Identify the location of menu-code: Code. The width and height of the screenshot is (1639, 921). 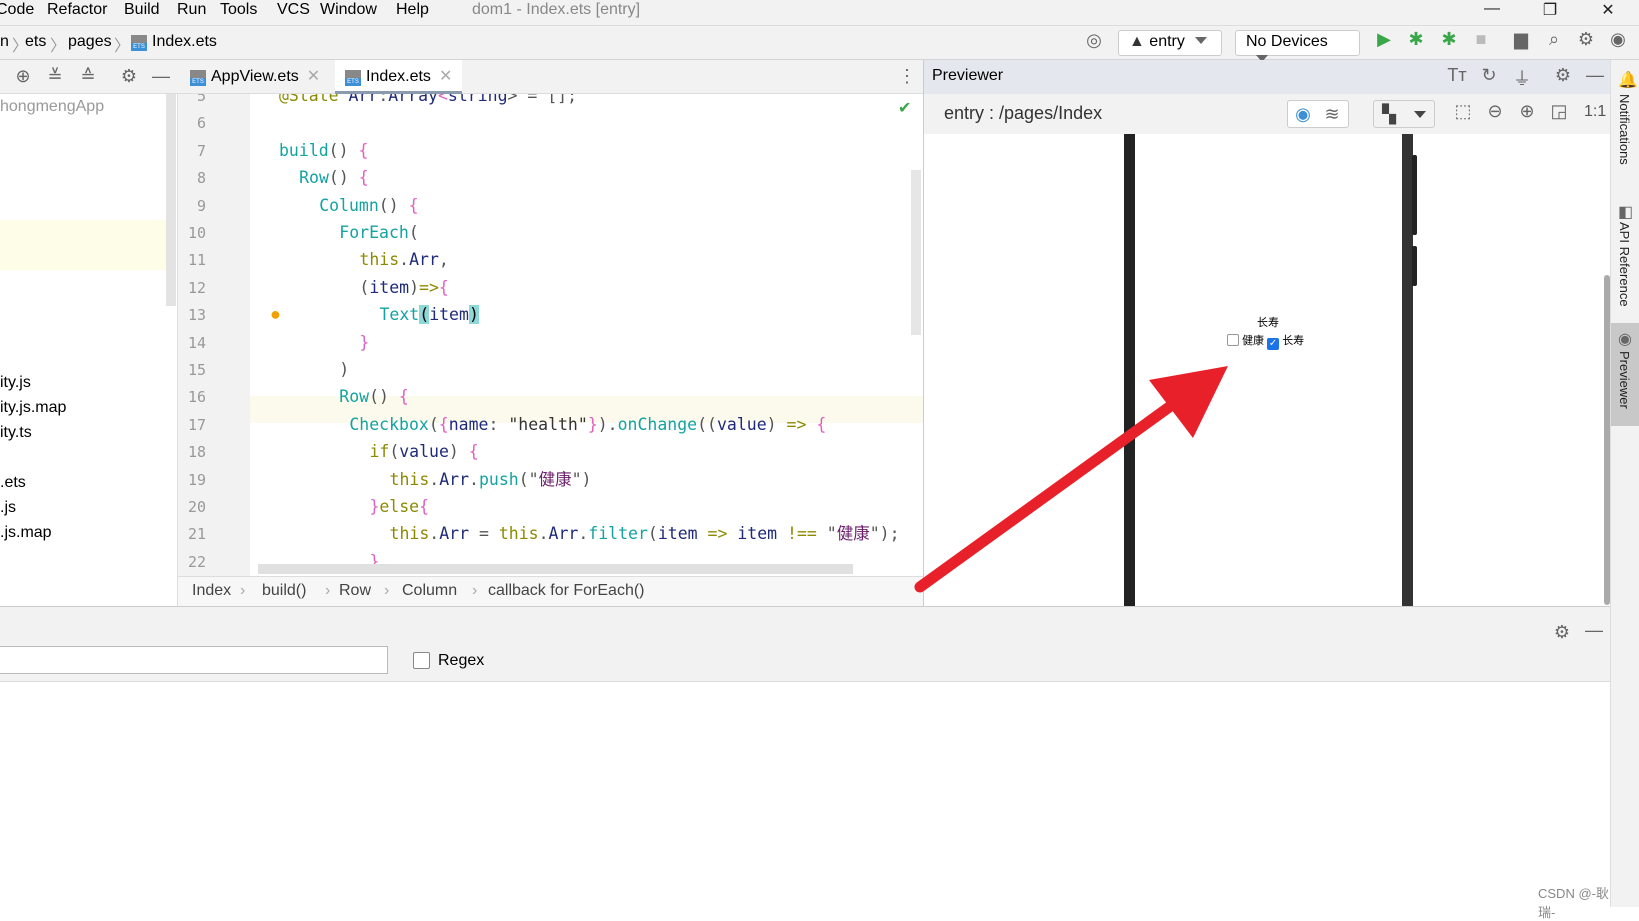
(17, 10).